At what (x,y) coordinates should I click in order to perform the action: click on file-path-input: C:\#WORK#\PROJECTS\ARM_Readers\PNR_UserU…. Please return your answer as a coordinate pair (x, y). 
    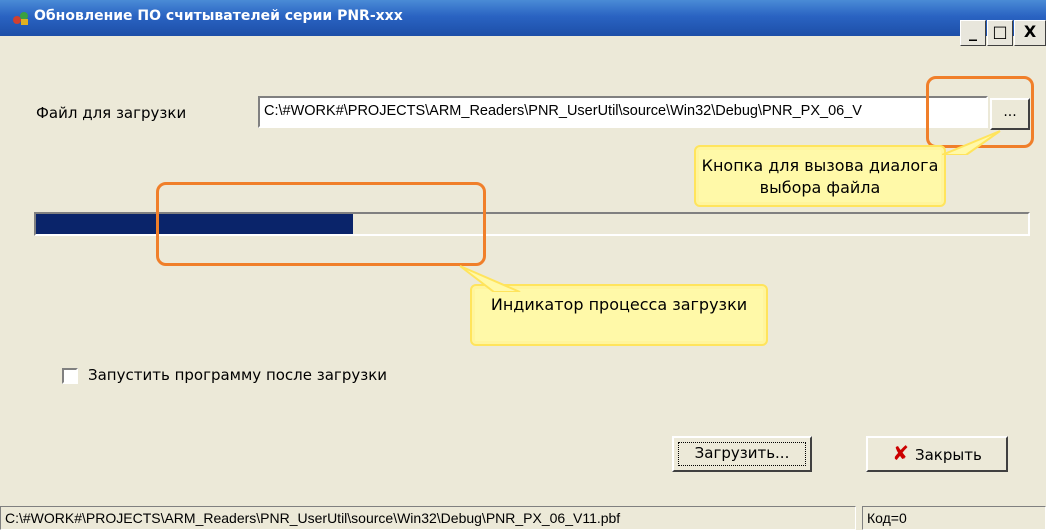
    Looking at the image, I should click on (623, 112).